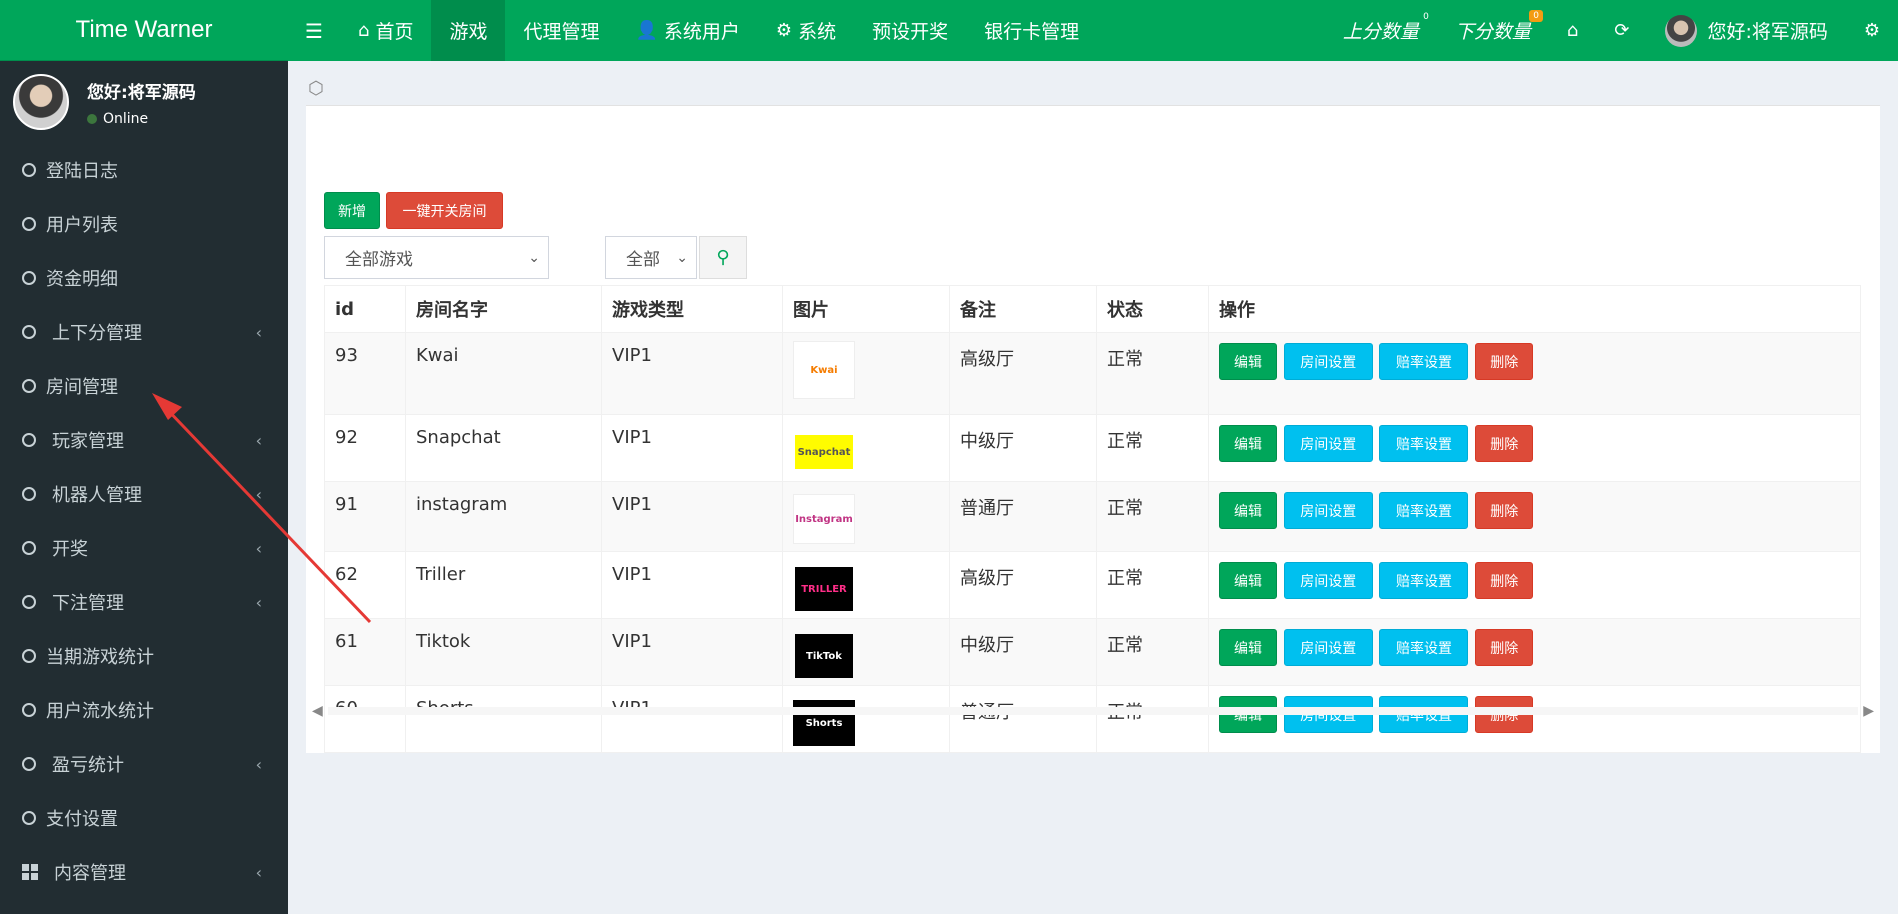  What do you see at coordinates (144, 764) in the screenshot?
I see `sidebar-item-profit-stats: 盈亏统计 ‹` at bounding box center [144, 764].